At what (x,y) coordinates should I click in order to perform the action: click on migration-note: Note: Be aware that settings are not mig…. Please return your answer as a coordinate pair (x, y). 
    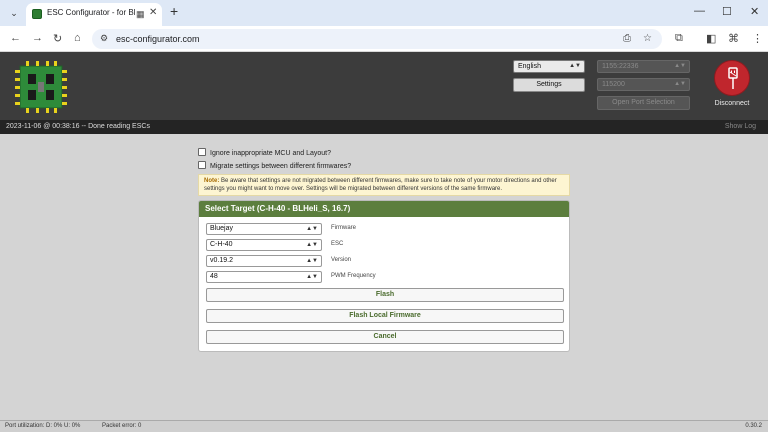
    Looking at the image, I should click on (384, 185).